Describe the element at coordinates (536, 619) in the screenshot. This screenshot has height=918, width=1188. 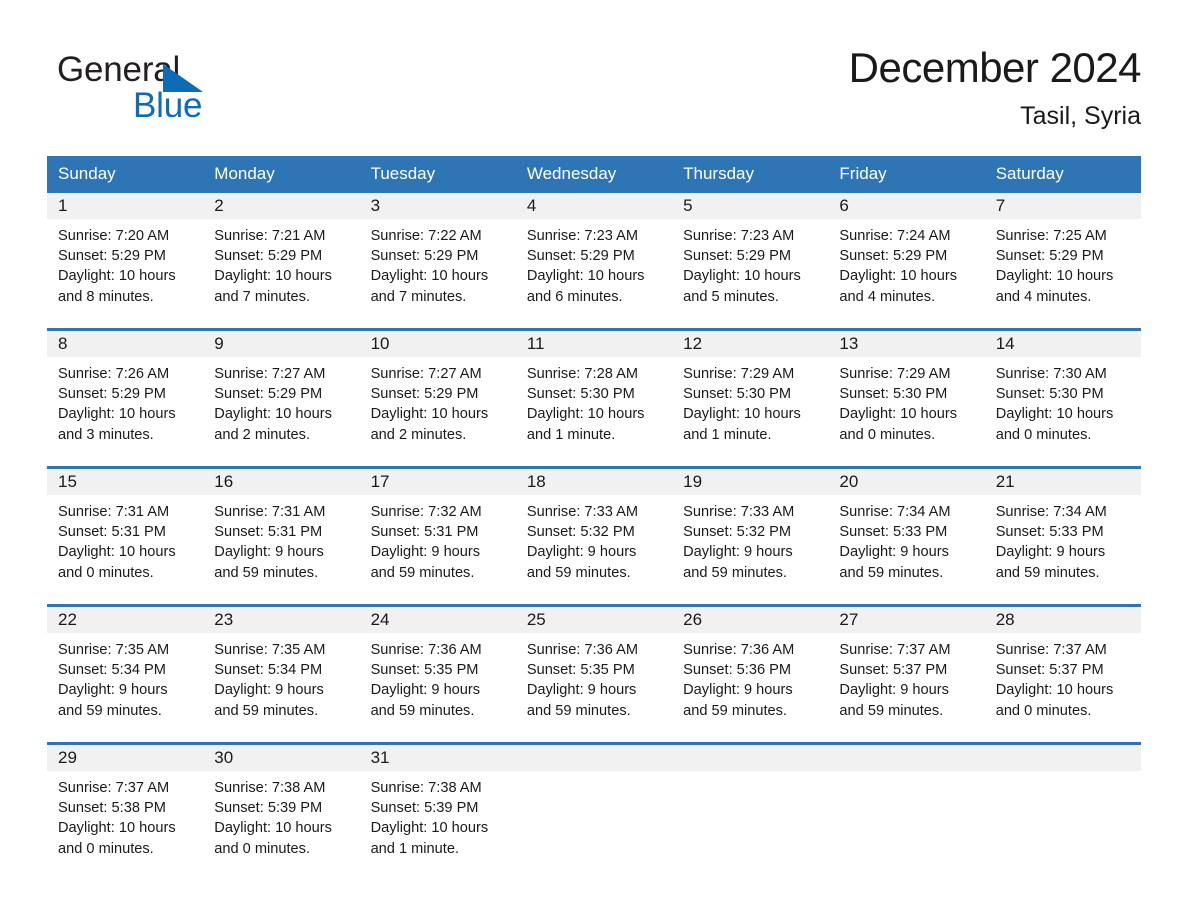
I see `day-number: 25` at that location.